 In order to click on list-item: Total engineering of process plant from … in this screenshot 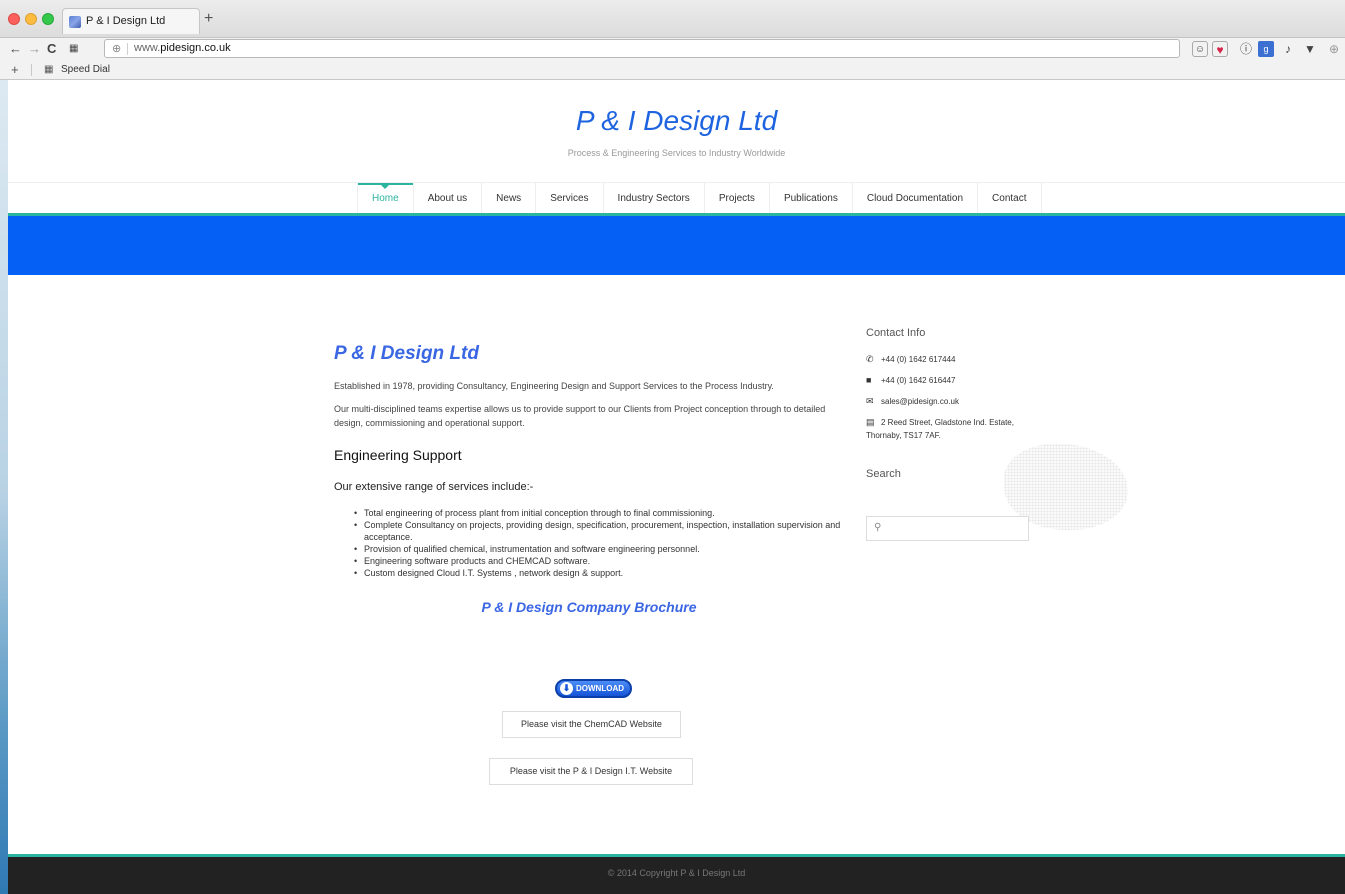, I will do `click(599, 513)`.